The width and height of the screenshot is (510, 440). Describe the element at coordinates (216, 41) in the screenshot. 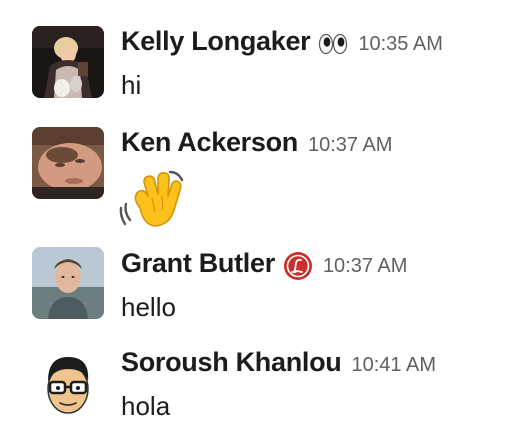

I see `sender-name: Kelly Longaker` at that location.